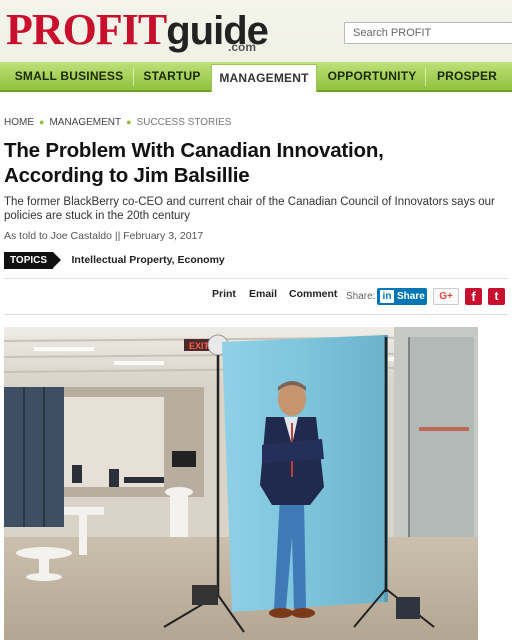 The image size is (512, 640). I want to click on topics-links: Intellectual Property, Economy, so click(148, 260).